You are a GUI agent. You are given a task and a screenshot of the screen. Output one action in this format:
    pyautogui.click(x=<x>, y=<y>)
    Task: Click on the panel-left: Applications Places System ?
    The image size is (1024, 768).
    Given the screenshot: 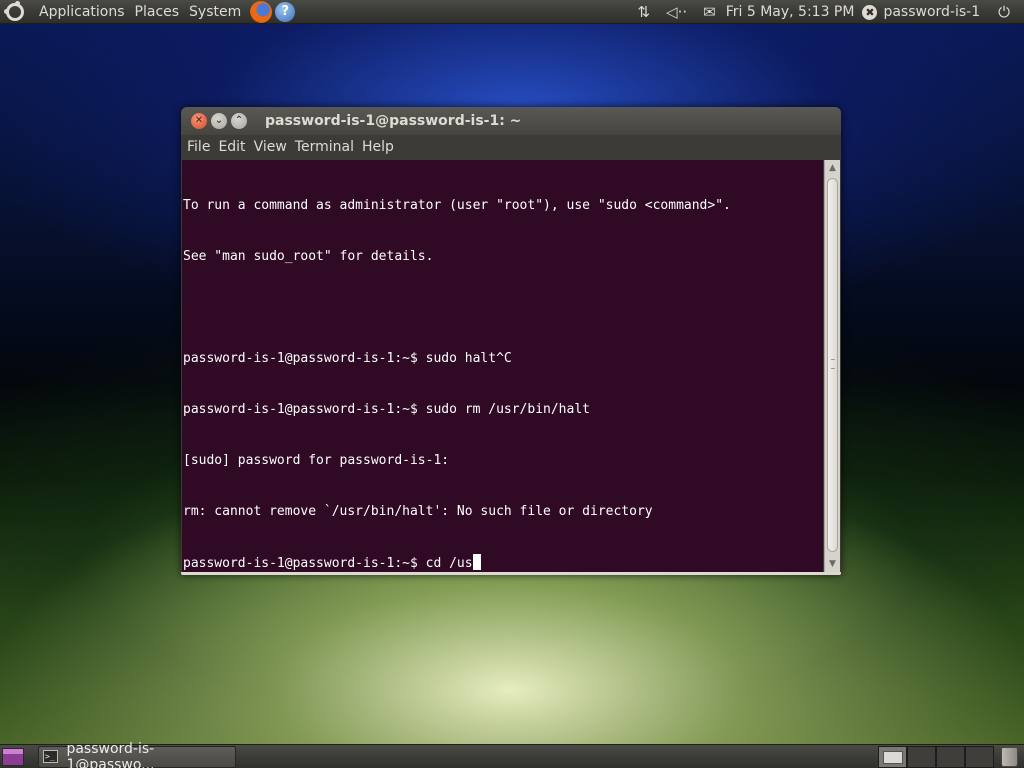 What is the action you would take?
    pyautogui.click(x=148, y=12)
    